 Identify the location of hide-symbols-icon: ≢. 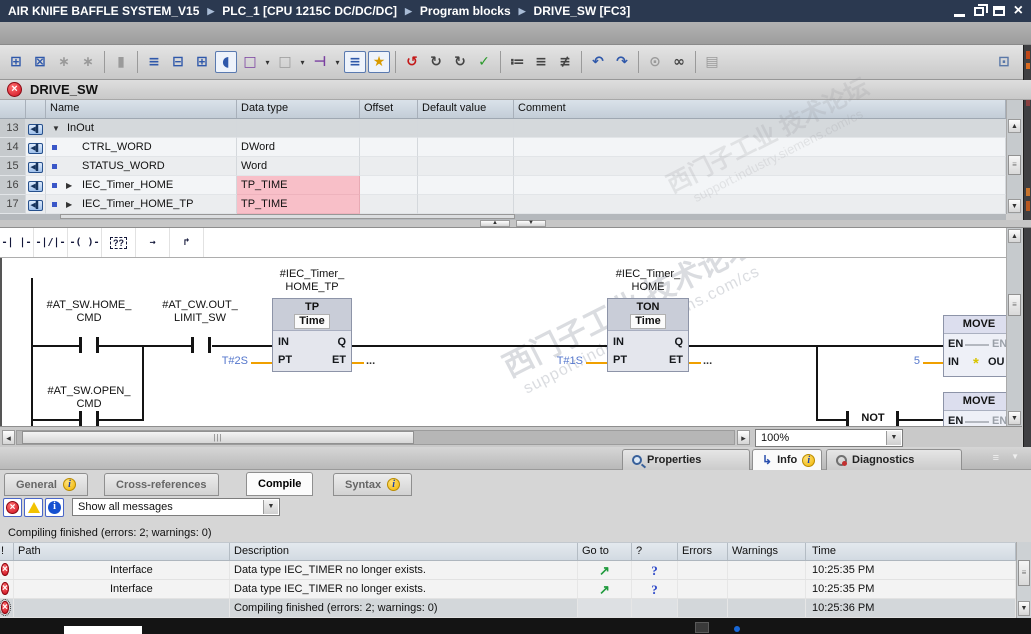
(565, 62).